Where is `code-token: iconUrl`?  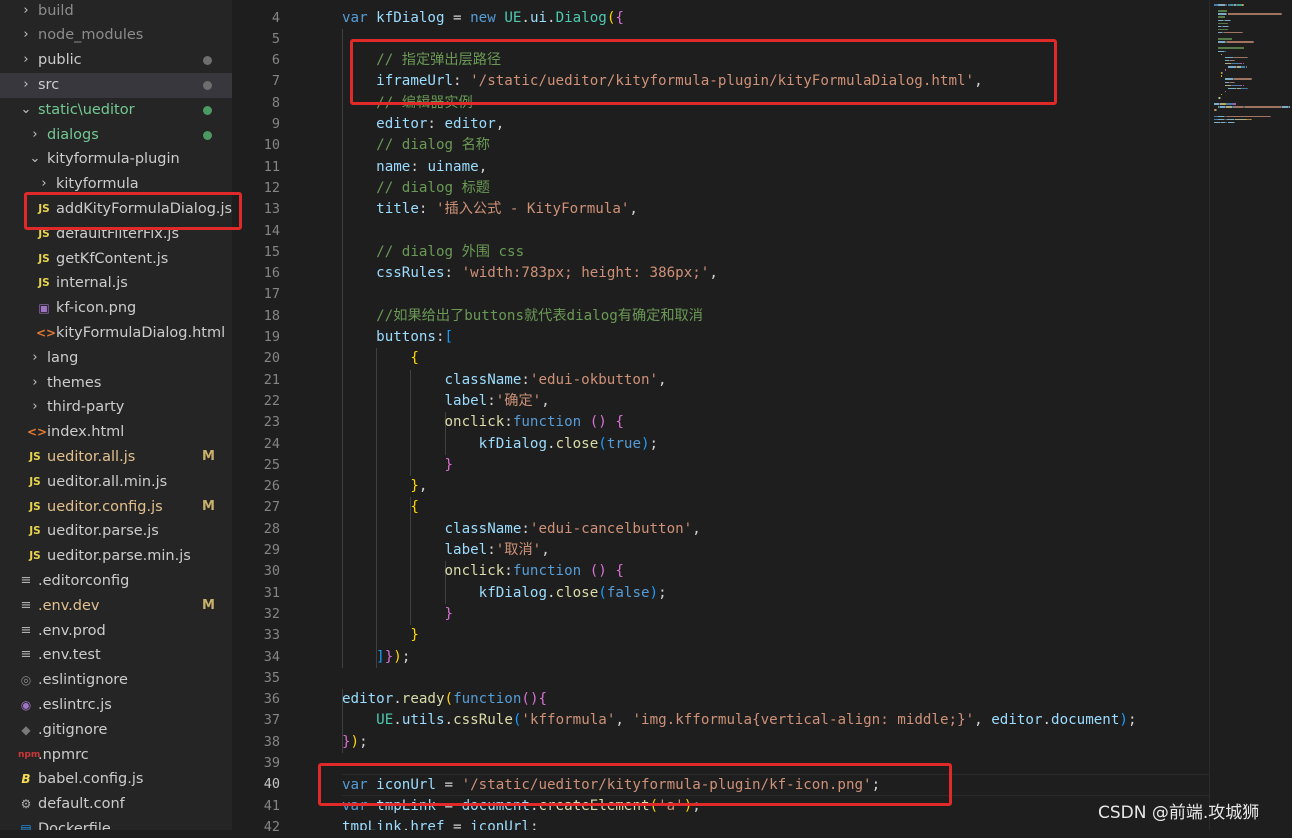 code-token: iconUrl is located at coordinates (406, 785).